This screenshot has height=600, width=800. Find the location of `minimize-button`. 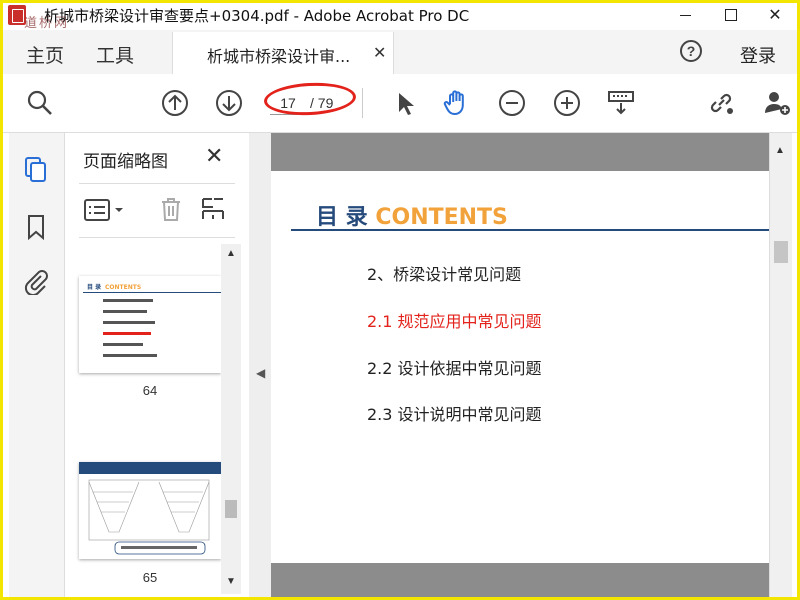

minimize-button is located at coordinates (685, 15).